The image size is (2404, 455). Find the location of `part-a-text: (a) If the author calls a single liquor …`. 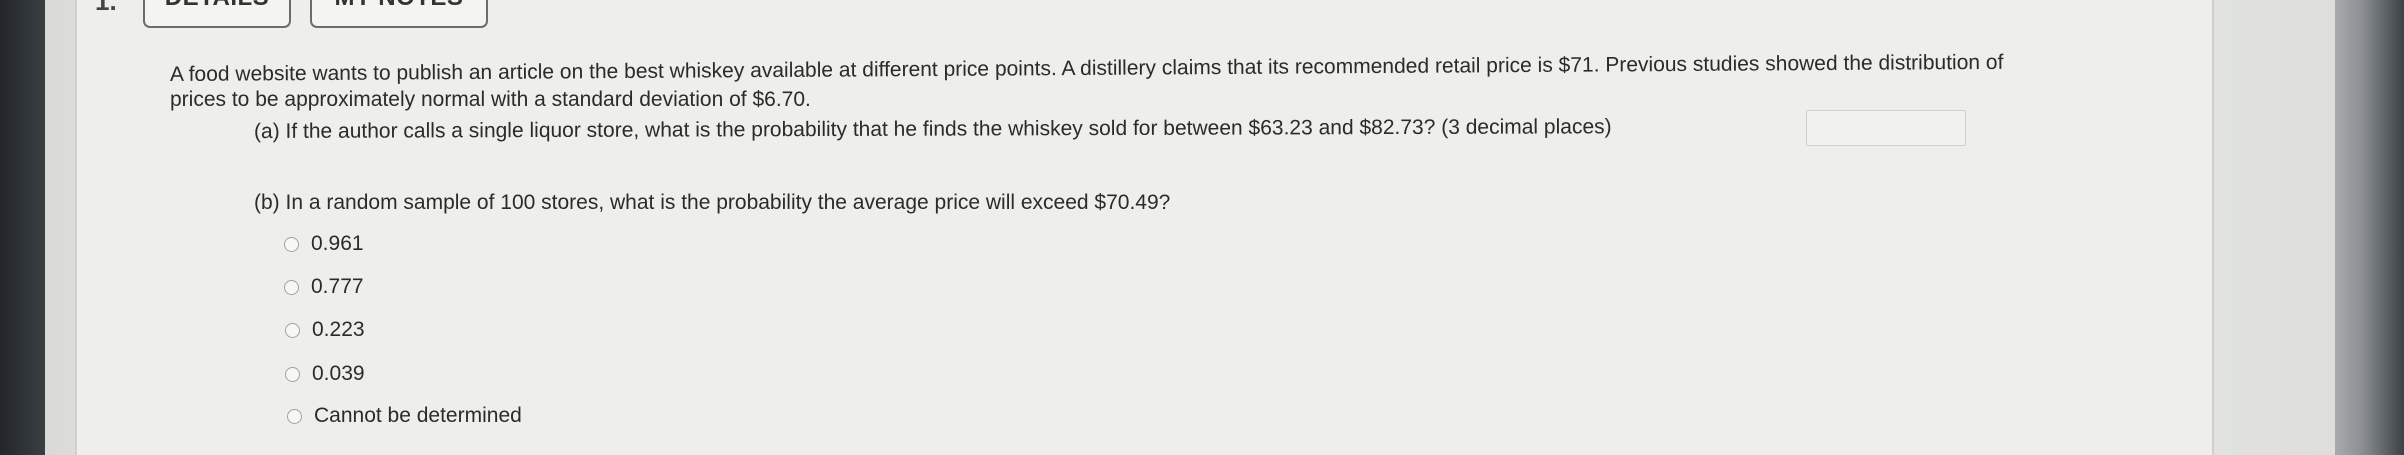

part-a-text: (a) If the author calls a single liquor … is located at coordinates (932, 129).